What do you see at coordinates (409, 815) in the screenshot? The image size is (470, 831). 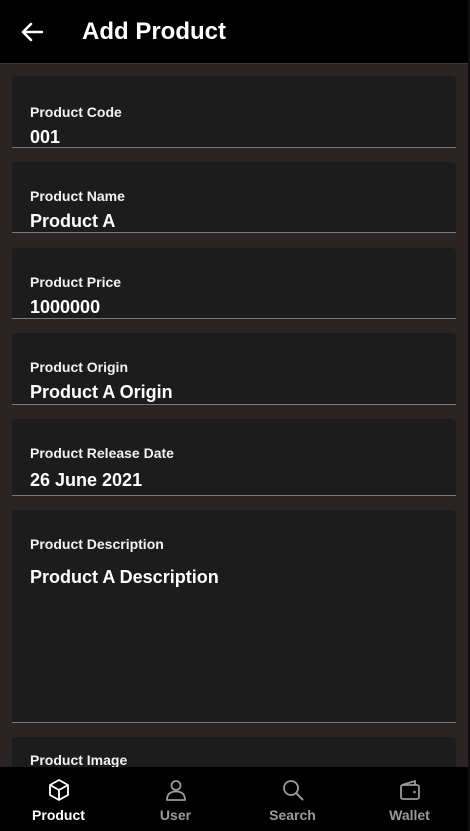 I see `nav-label: Wallet` at bounding box center [409, 815].